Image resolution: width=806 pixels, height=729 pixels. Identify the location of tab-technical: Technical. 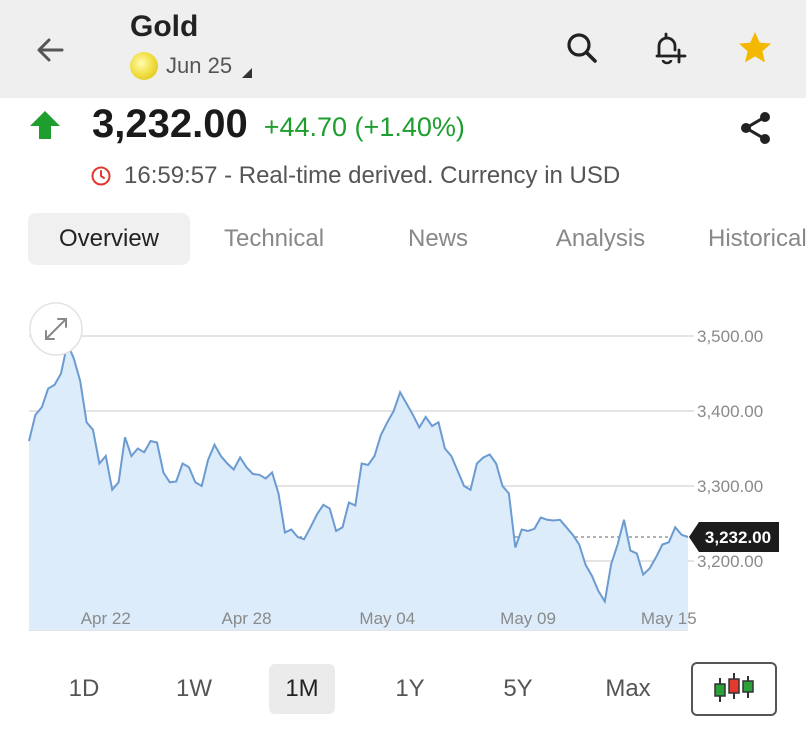
(274, 239).